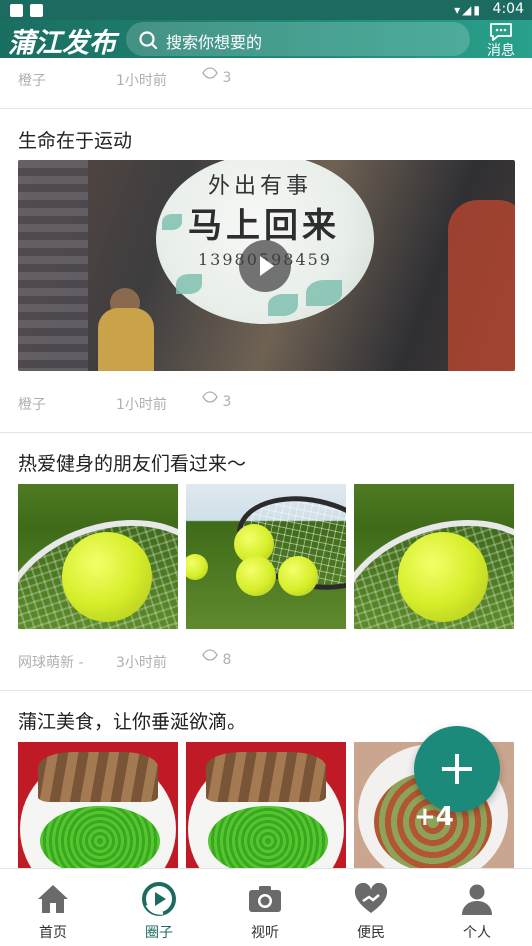 The height and width of the screenshot is (946, 532). What do you see at coordinates (51, 662) in the screenshot?
I see `post-author: 网球萌新 -` at bounding box center [51, 662].